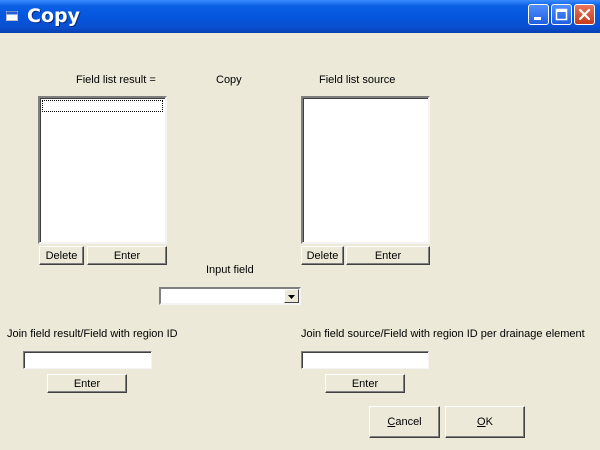  What do you see at coordinates (365, 170) in the screenshot?
I see `field-list-source` at bounding box center [365, 170].